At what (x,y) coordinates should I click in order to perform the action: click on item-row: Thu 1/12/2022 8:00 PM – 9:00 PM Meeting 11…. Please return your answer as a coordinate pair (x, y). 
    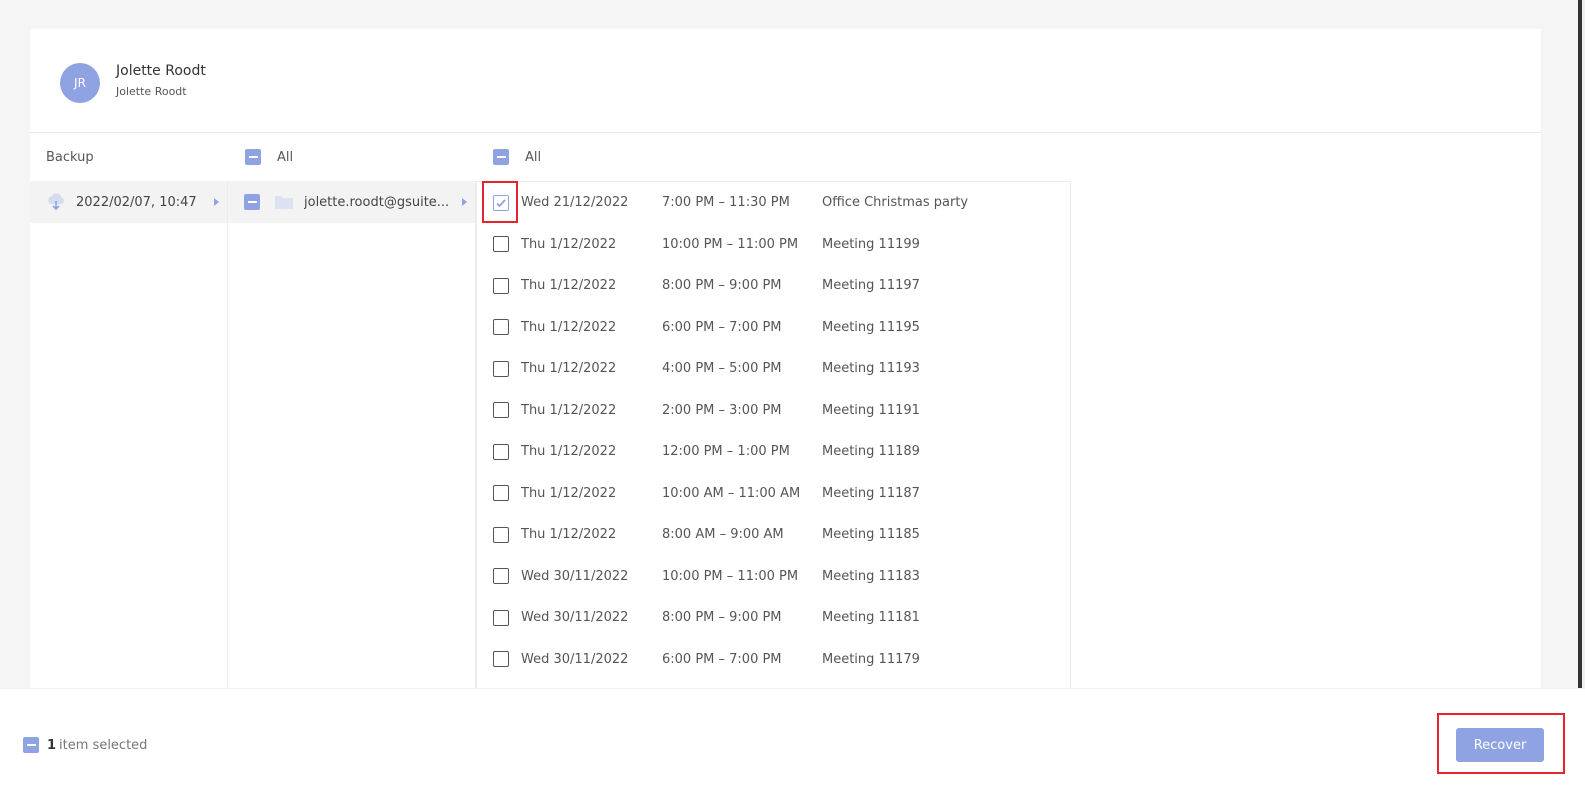
    Looking at the image, I should click on (773, 286).